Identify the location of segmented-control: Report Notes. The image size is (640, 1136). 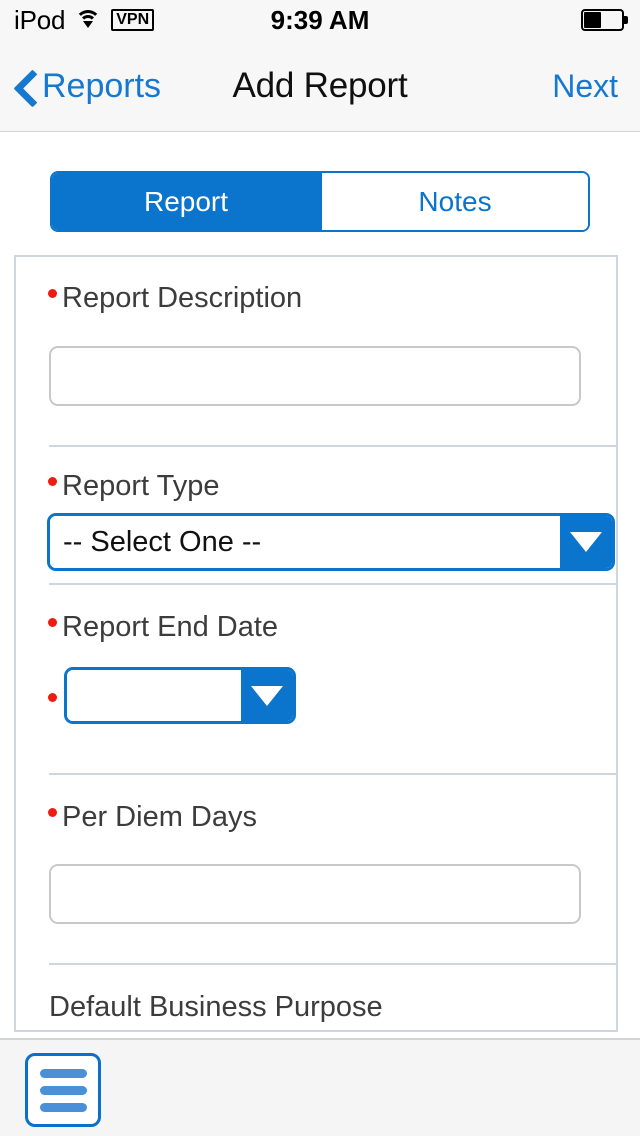
(320, 201).